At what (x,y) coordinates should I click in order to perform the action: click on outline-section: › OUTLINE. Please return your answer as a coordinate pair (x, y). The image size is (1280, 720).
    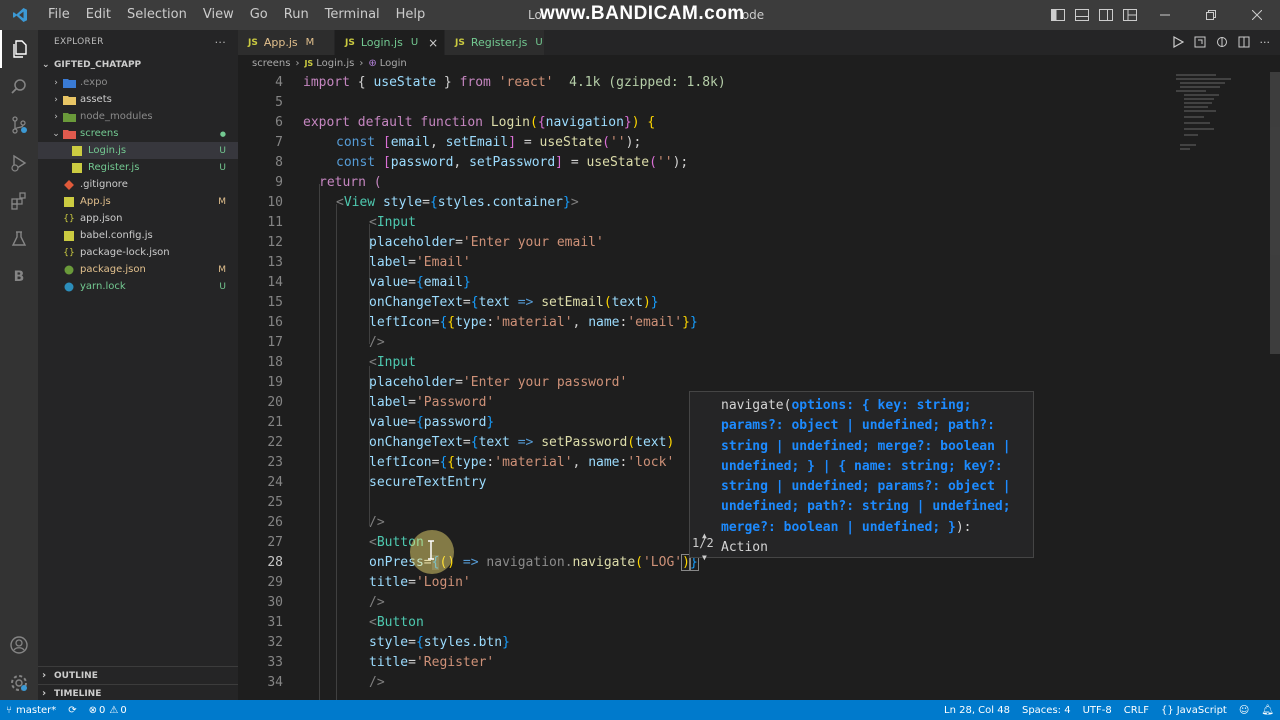
    Looking at the image, I should click on (138, 675).